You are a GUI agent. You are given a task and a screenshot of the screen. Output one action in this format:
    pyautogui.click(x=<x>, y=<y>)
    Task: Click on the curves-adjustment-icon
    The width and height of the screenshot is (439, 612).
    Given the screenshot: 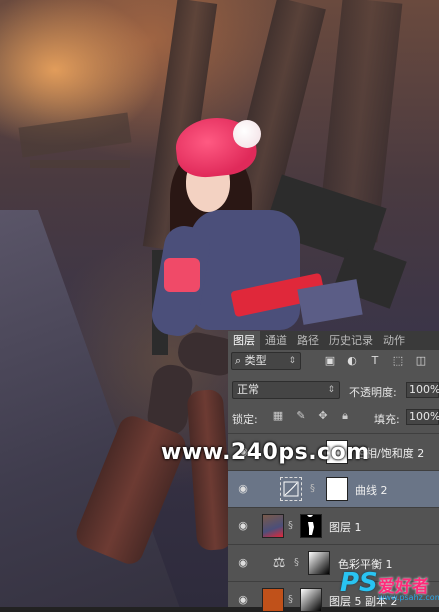 What is the action you would take?
    pyautogui.click(x=291, y=489)
    